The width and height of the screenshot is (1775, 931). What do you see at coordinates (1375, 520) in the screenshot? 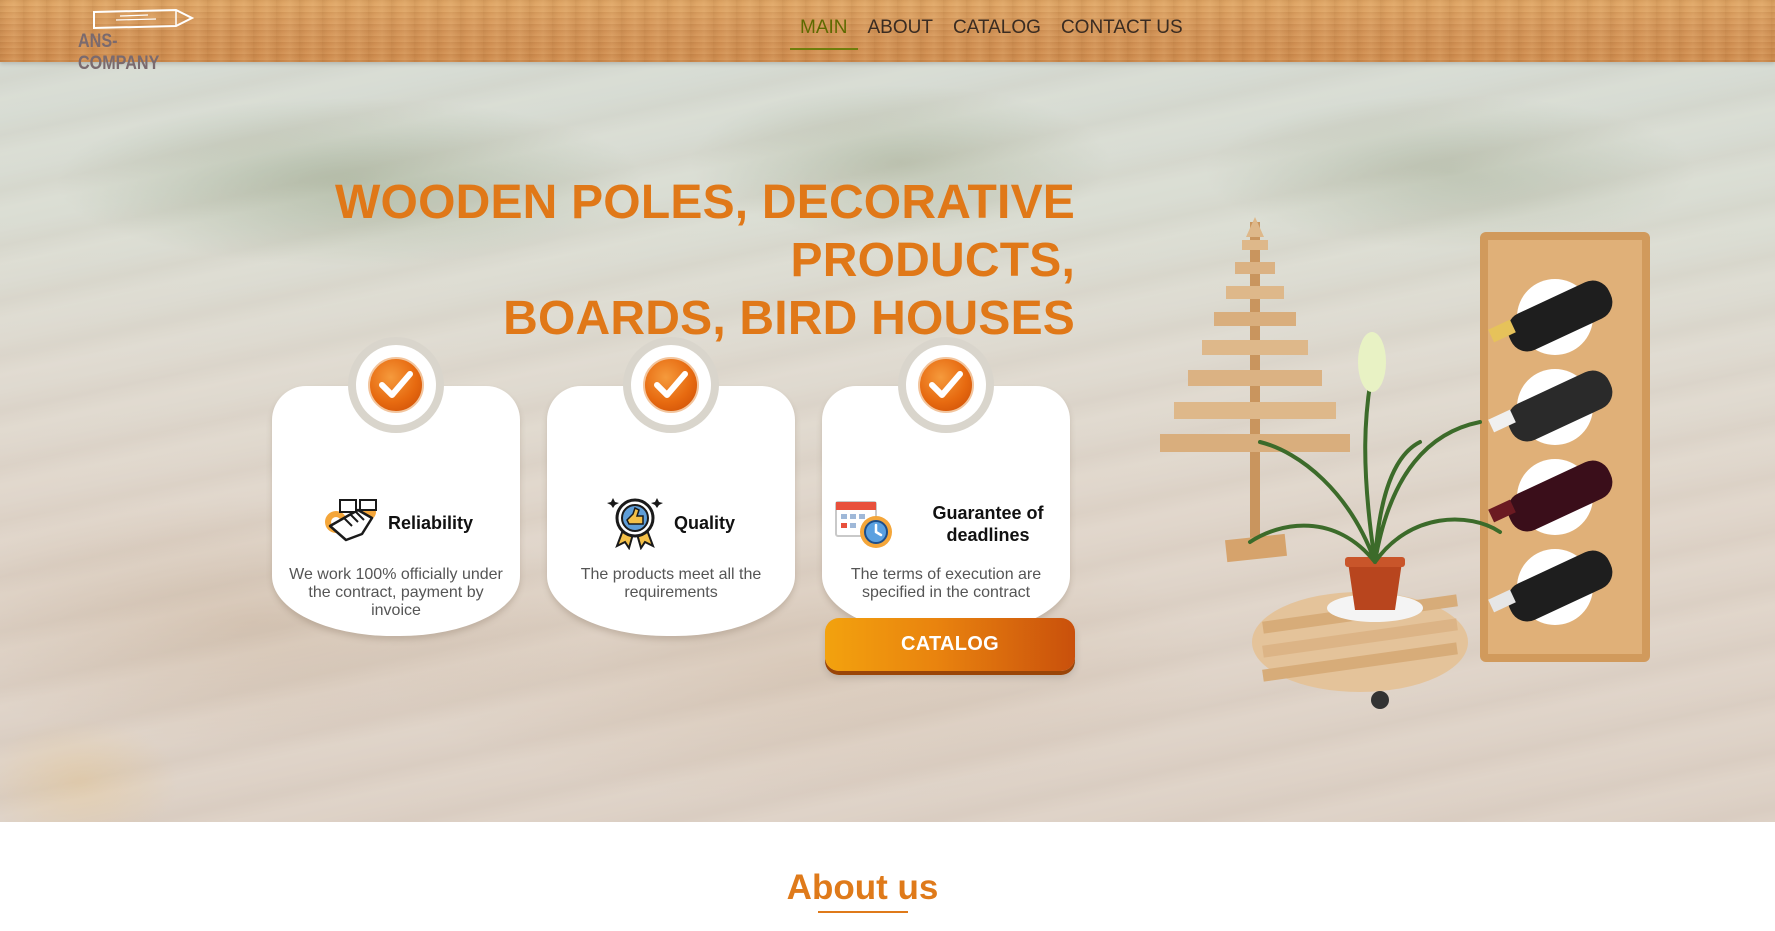
I see `plant-stand-image` at bounding box center [1375, 520].